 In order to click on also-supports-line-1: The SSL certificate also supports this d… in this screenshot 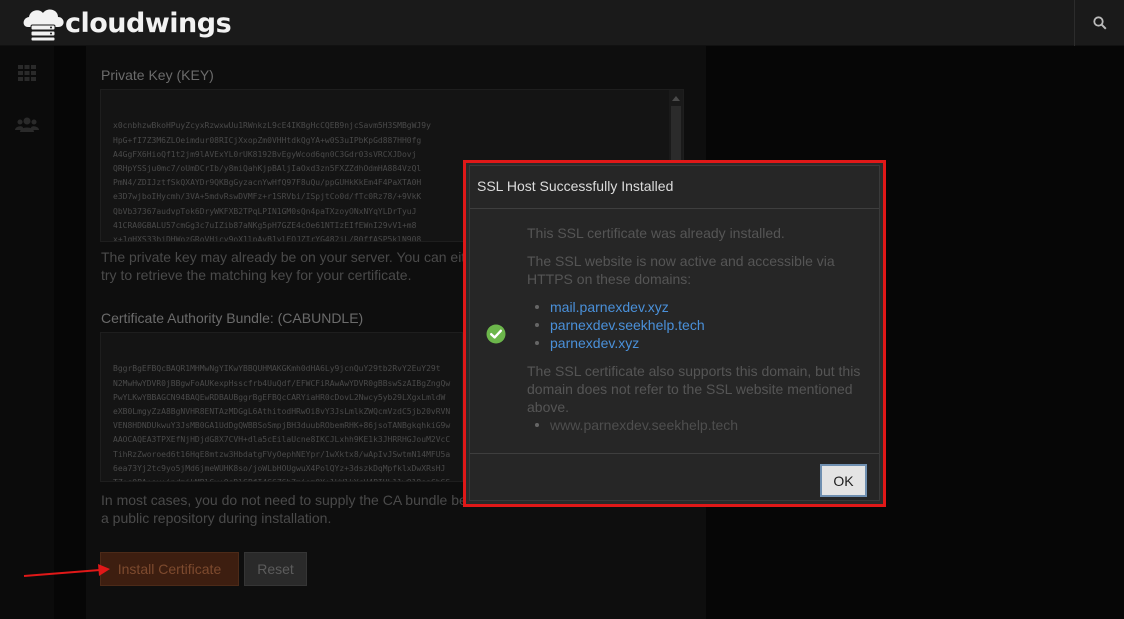, I will do `click(694, 371)`.